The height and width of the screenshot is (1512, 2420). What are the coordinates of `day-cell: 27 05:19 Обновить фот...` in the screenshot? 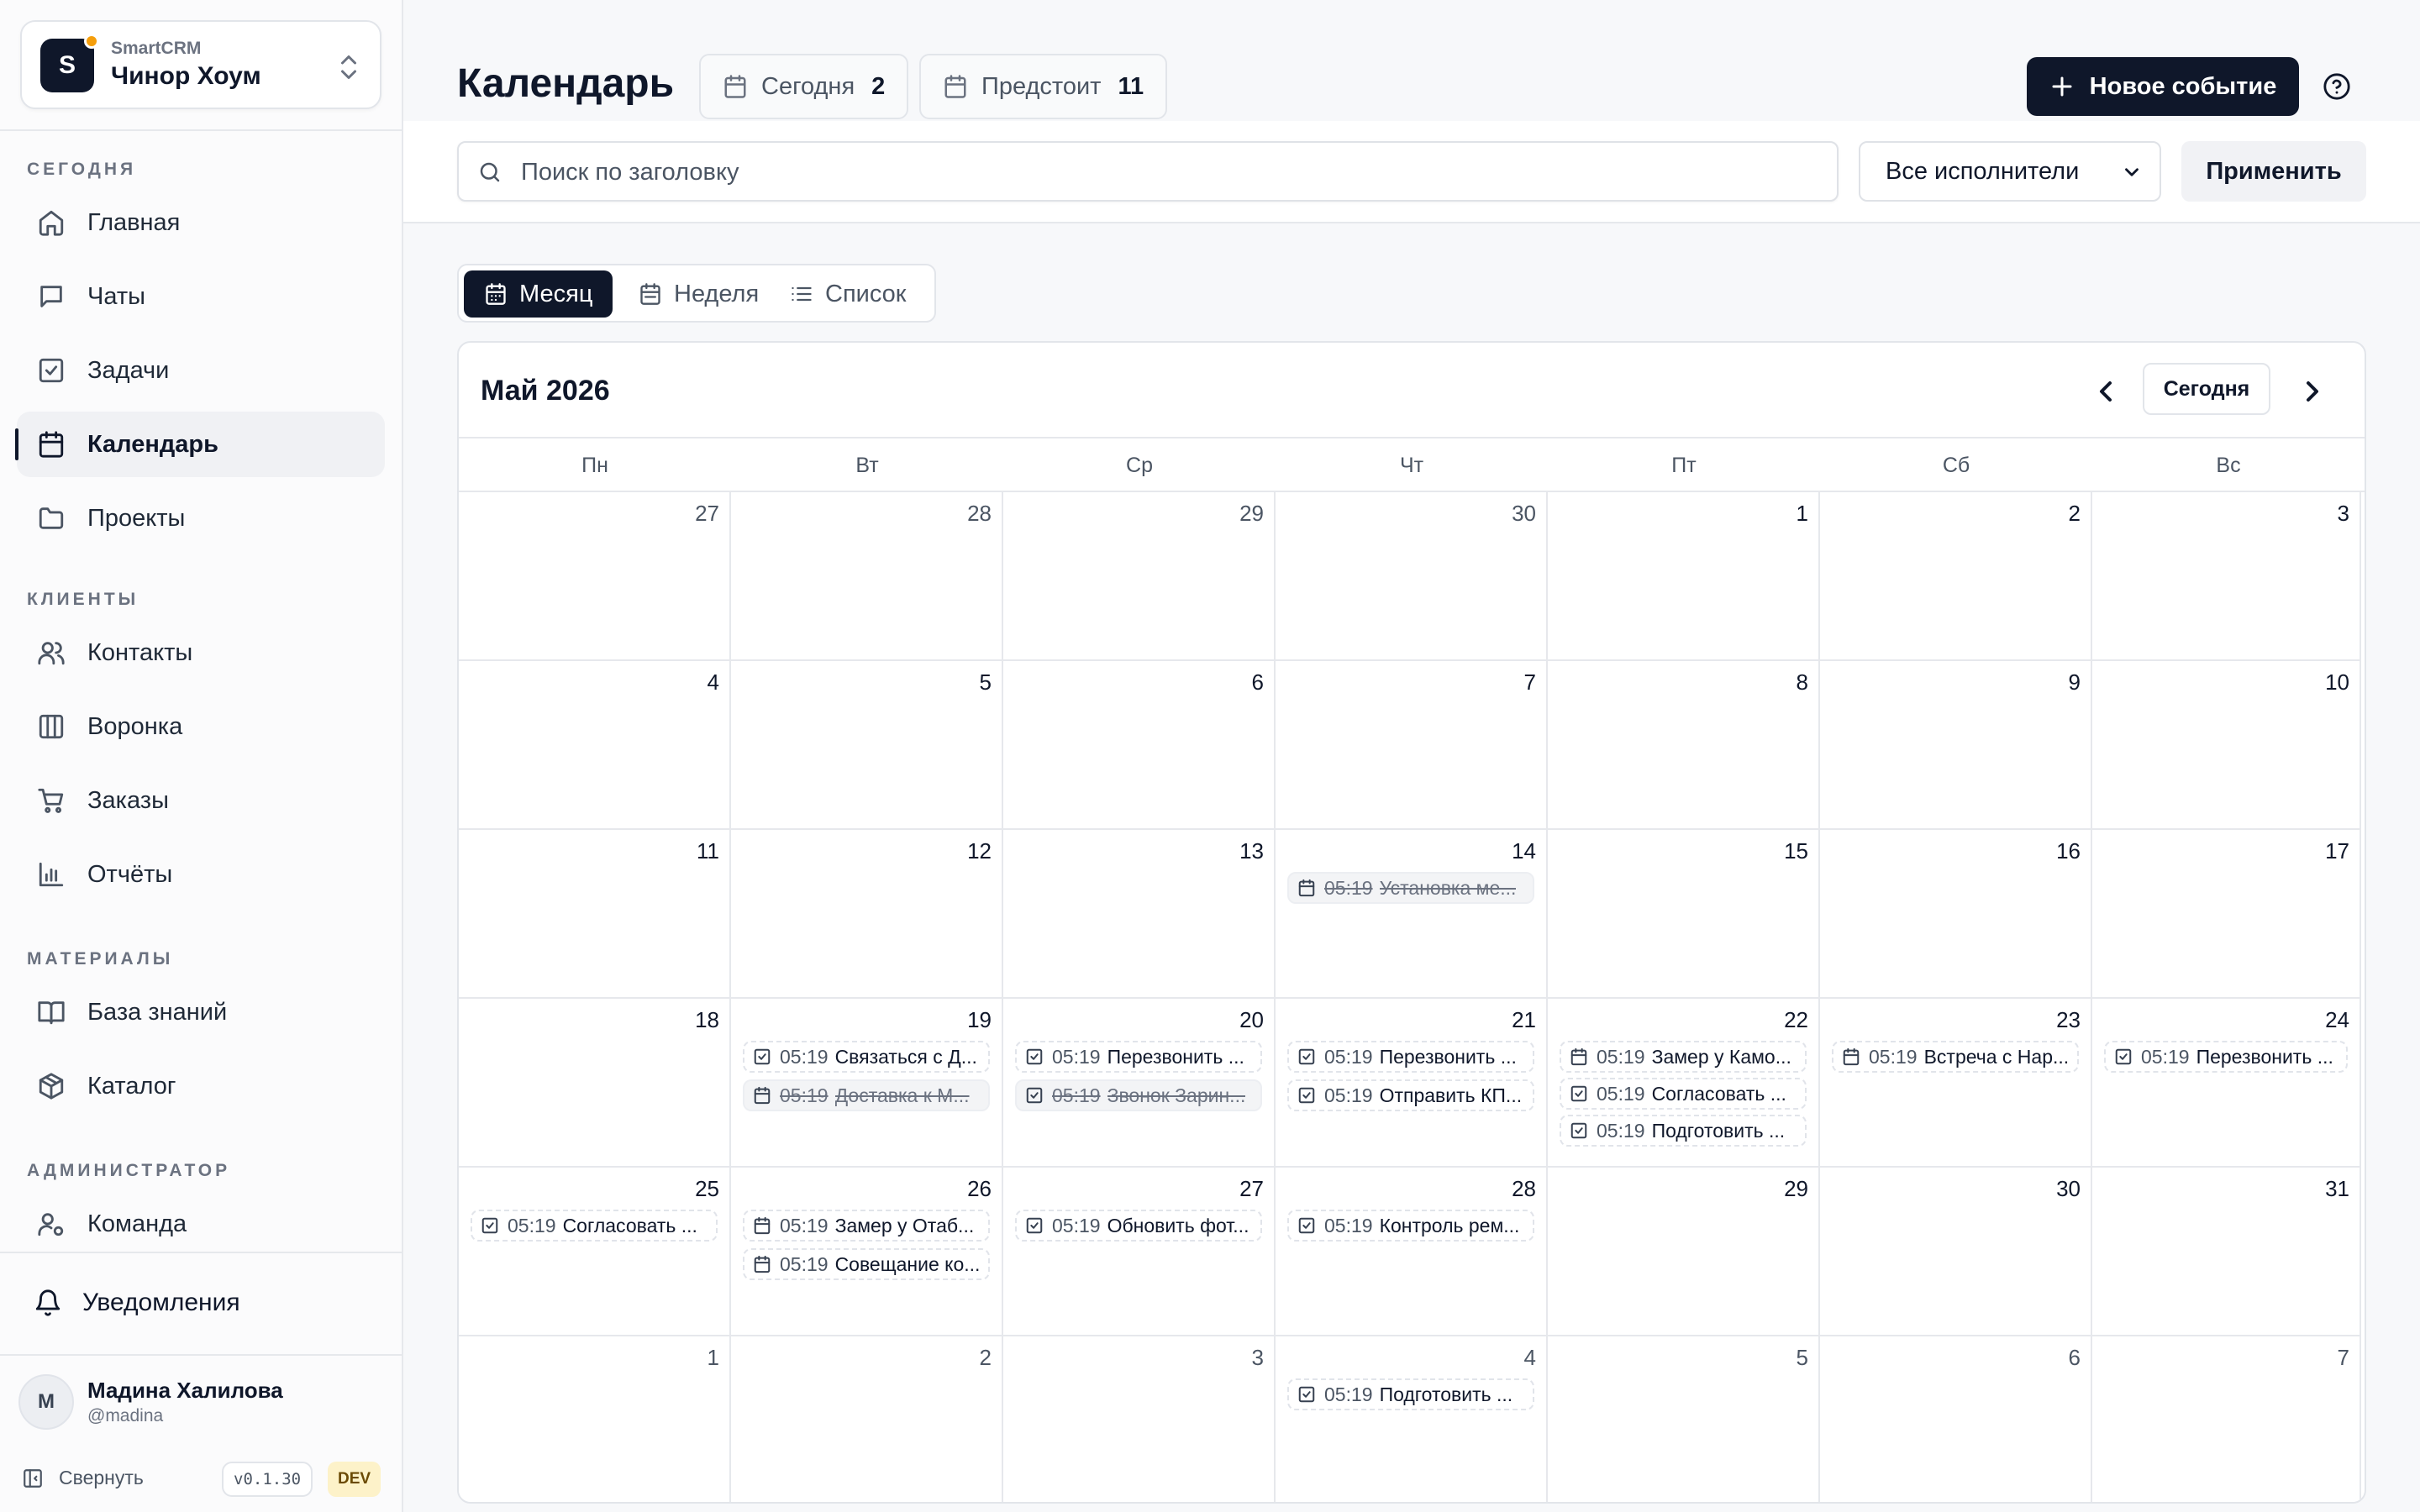 It's located at (1139, 1252).